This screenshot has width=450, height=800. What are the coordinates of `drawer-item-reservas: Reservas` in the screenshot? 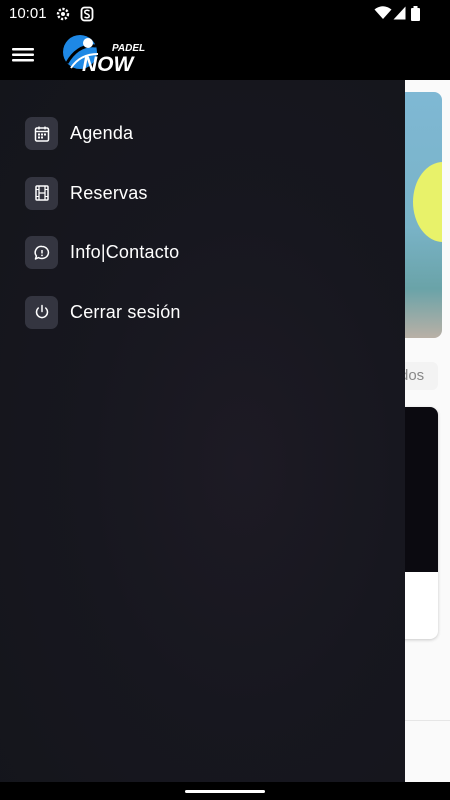 It's located at (202, 194).